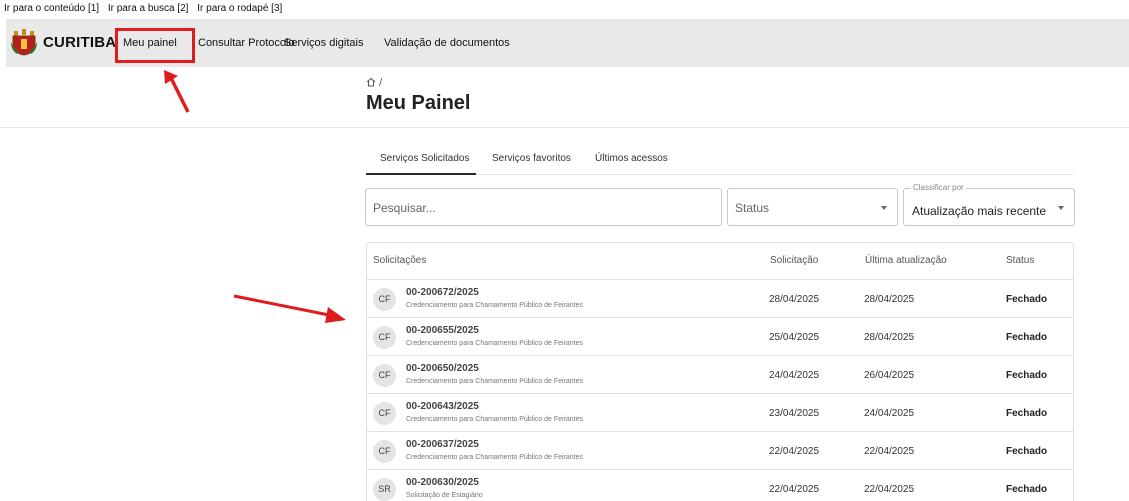  Describe the element at coordinates (794, 413) in the screenshot. I see `requested-date: 23/04/2025` at that location.